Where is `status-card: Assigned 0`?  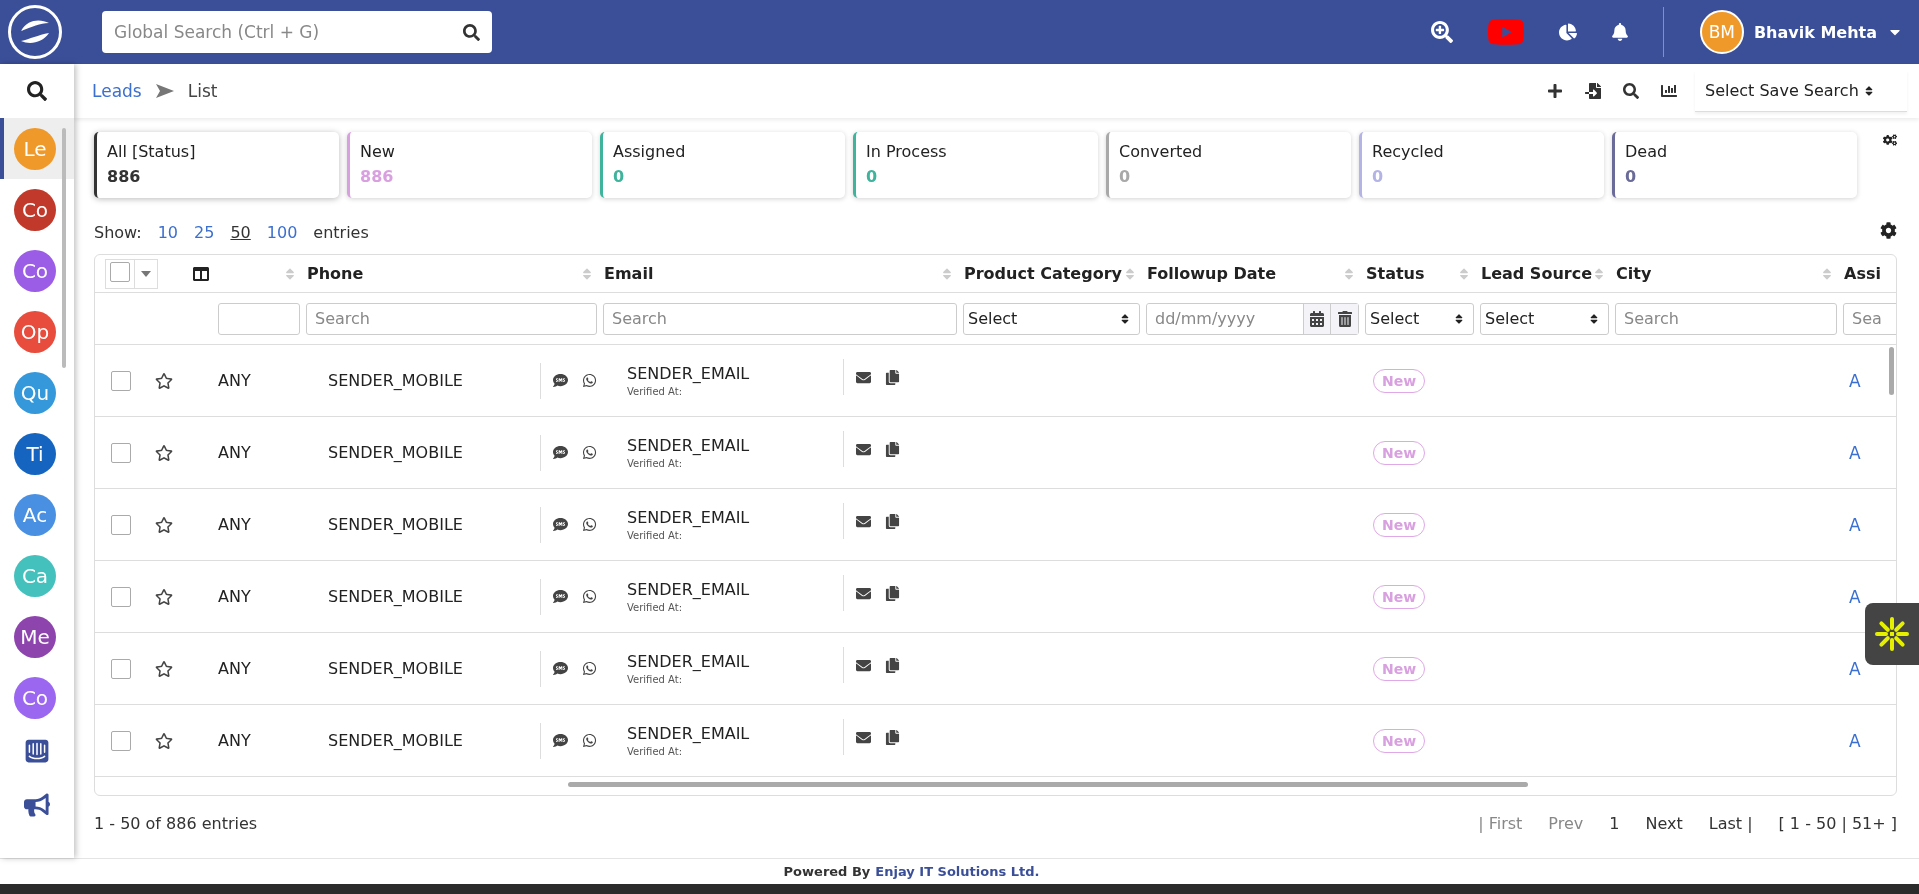 status-card: Assigned 0 is located at coordinates (722, 165).